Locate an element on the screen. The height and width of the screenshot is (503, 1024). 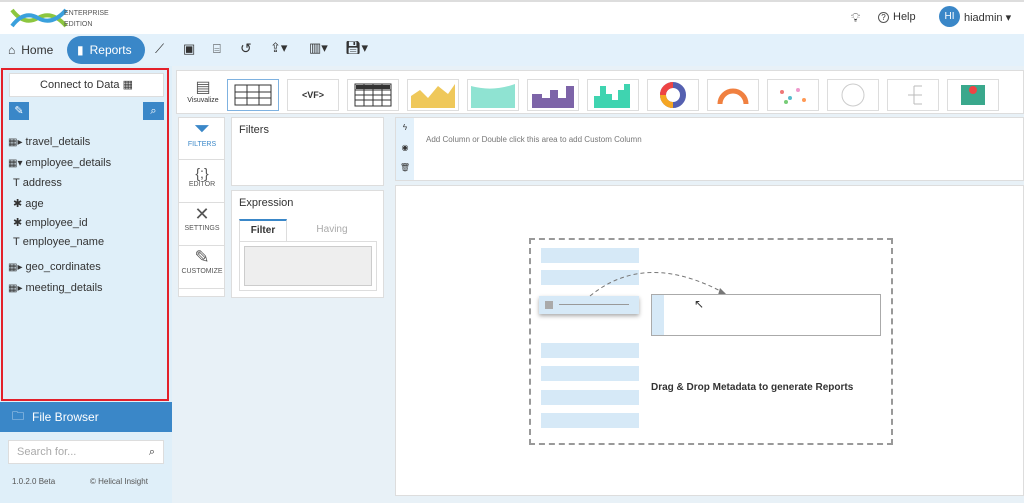
chart-type-donut is located at coordinates (673, 95).